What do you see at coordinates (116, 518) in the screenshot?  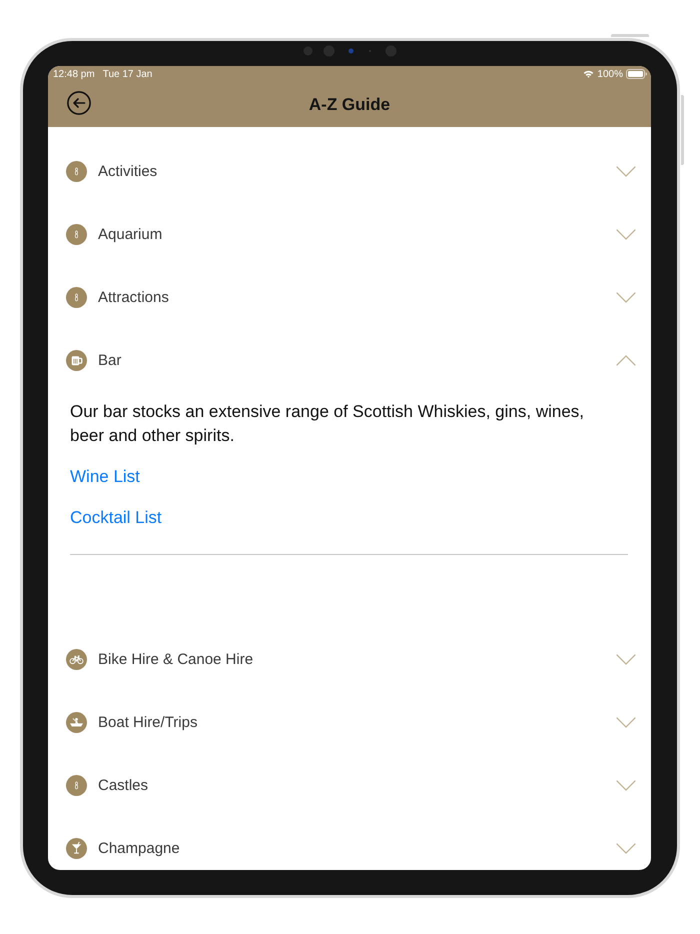 I see `list-link: Cocktail List` at bounding box center [116, 518].